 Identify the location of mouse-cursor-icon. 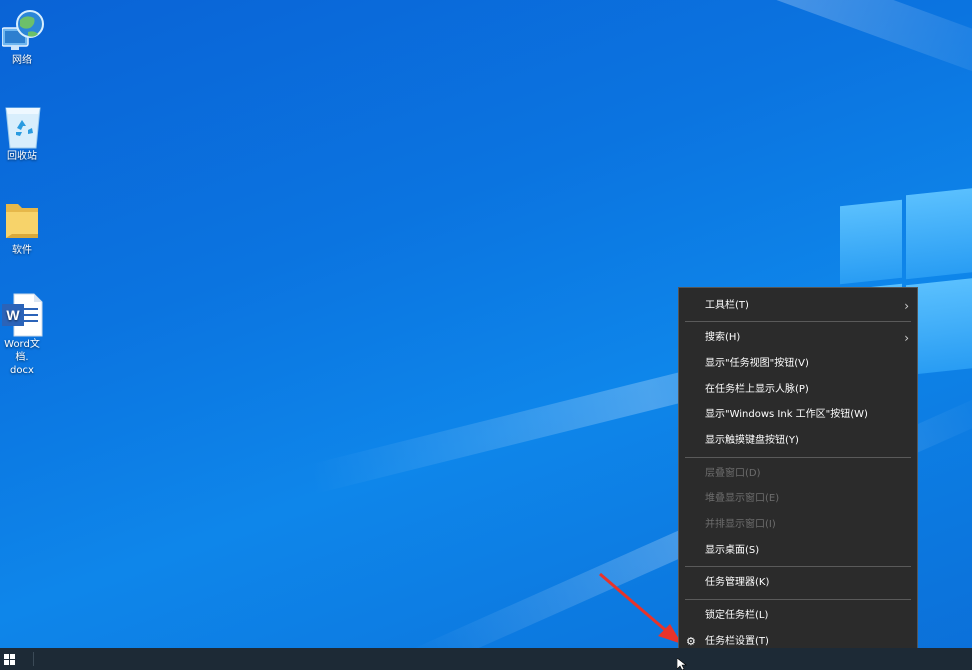
(682, 664).